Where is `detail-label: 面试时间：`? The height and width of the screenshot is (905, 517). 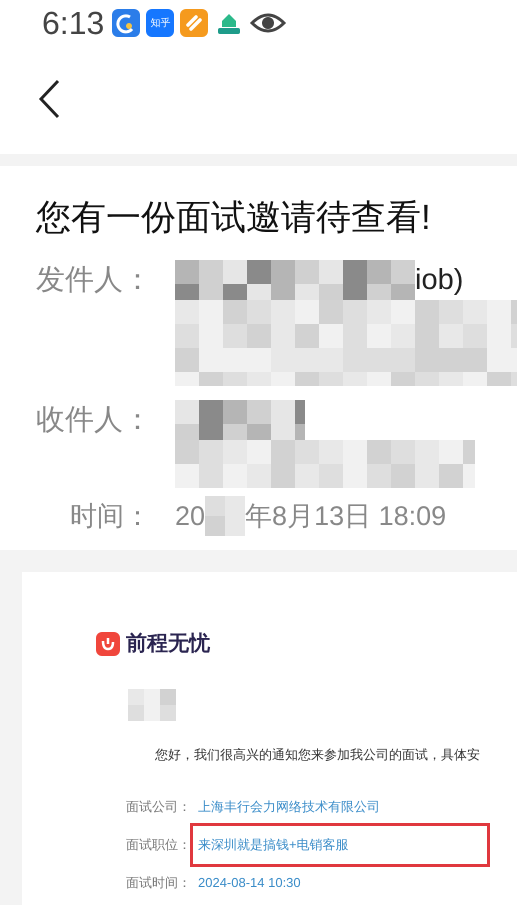
detail-label: 面试时间： is located at coordinates (159, 883).